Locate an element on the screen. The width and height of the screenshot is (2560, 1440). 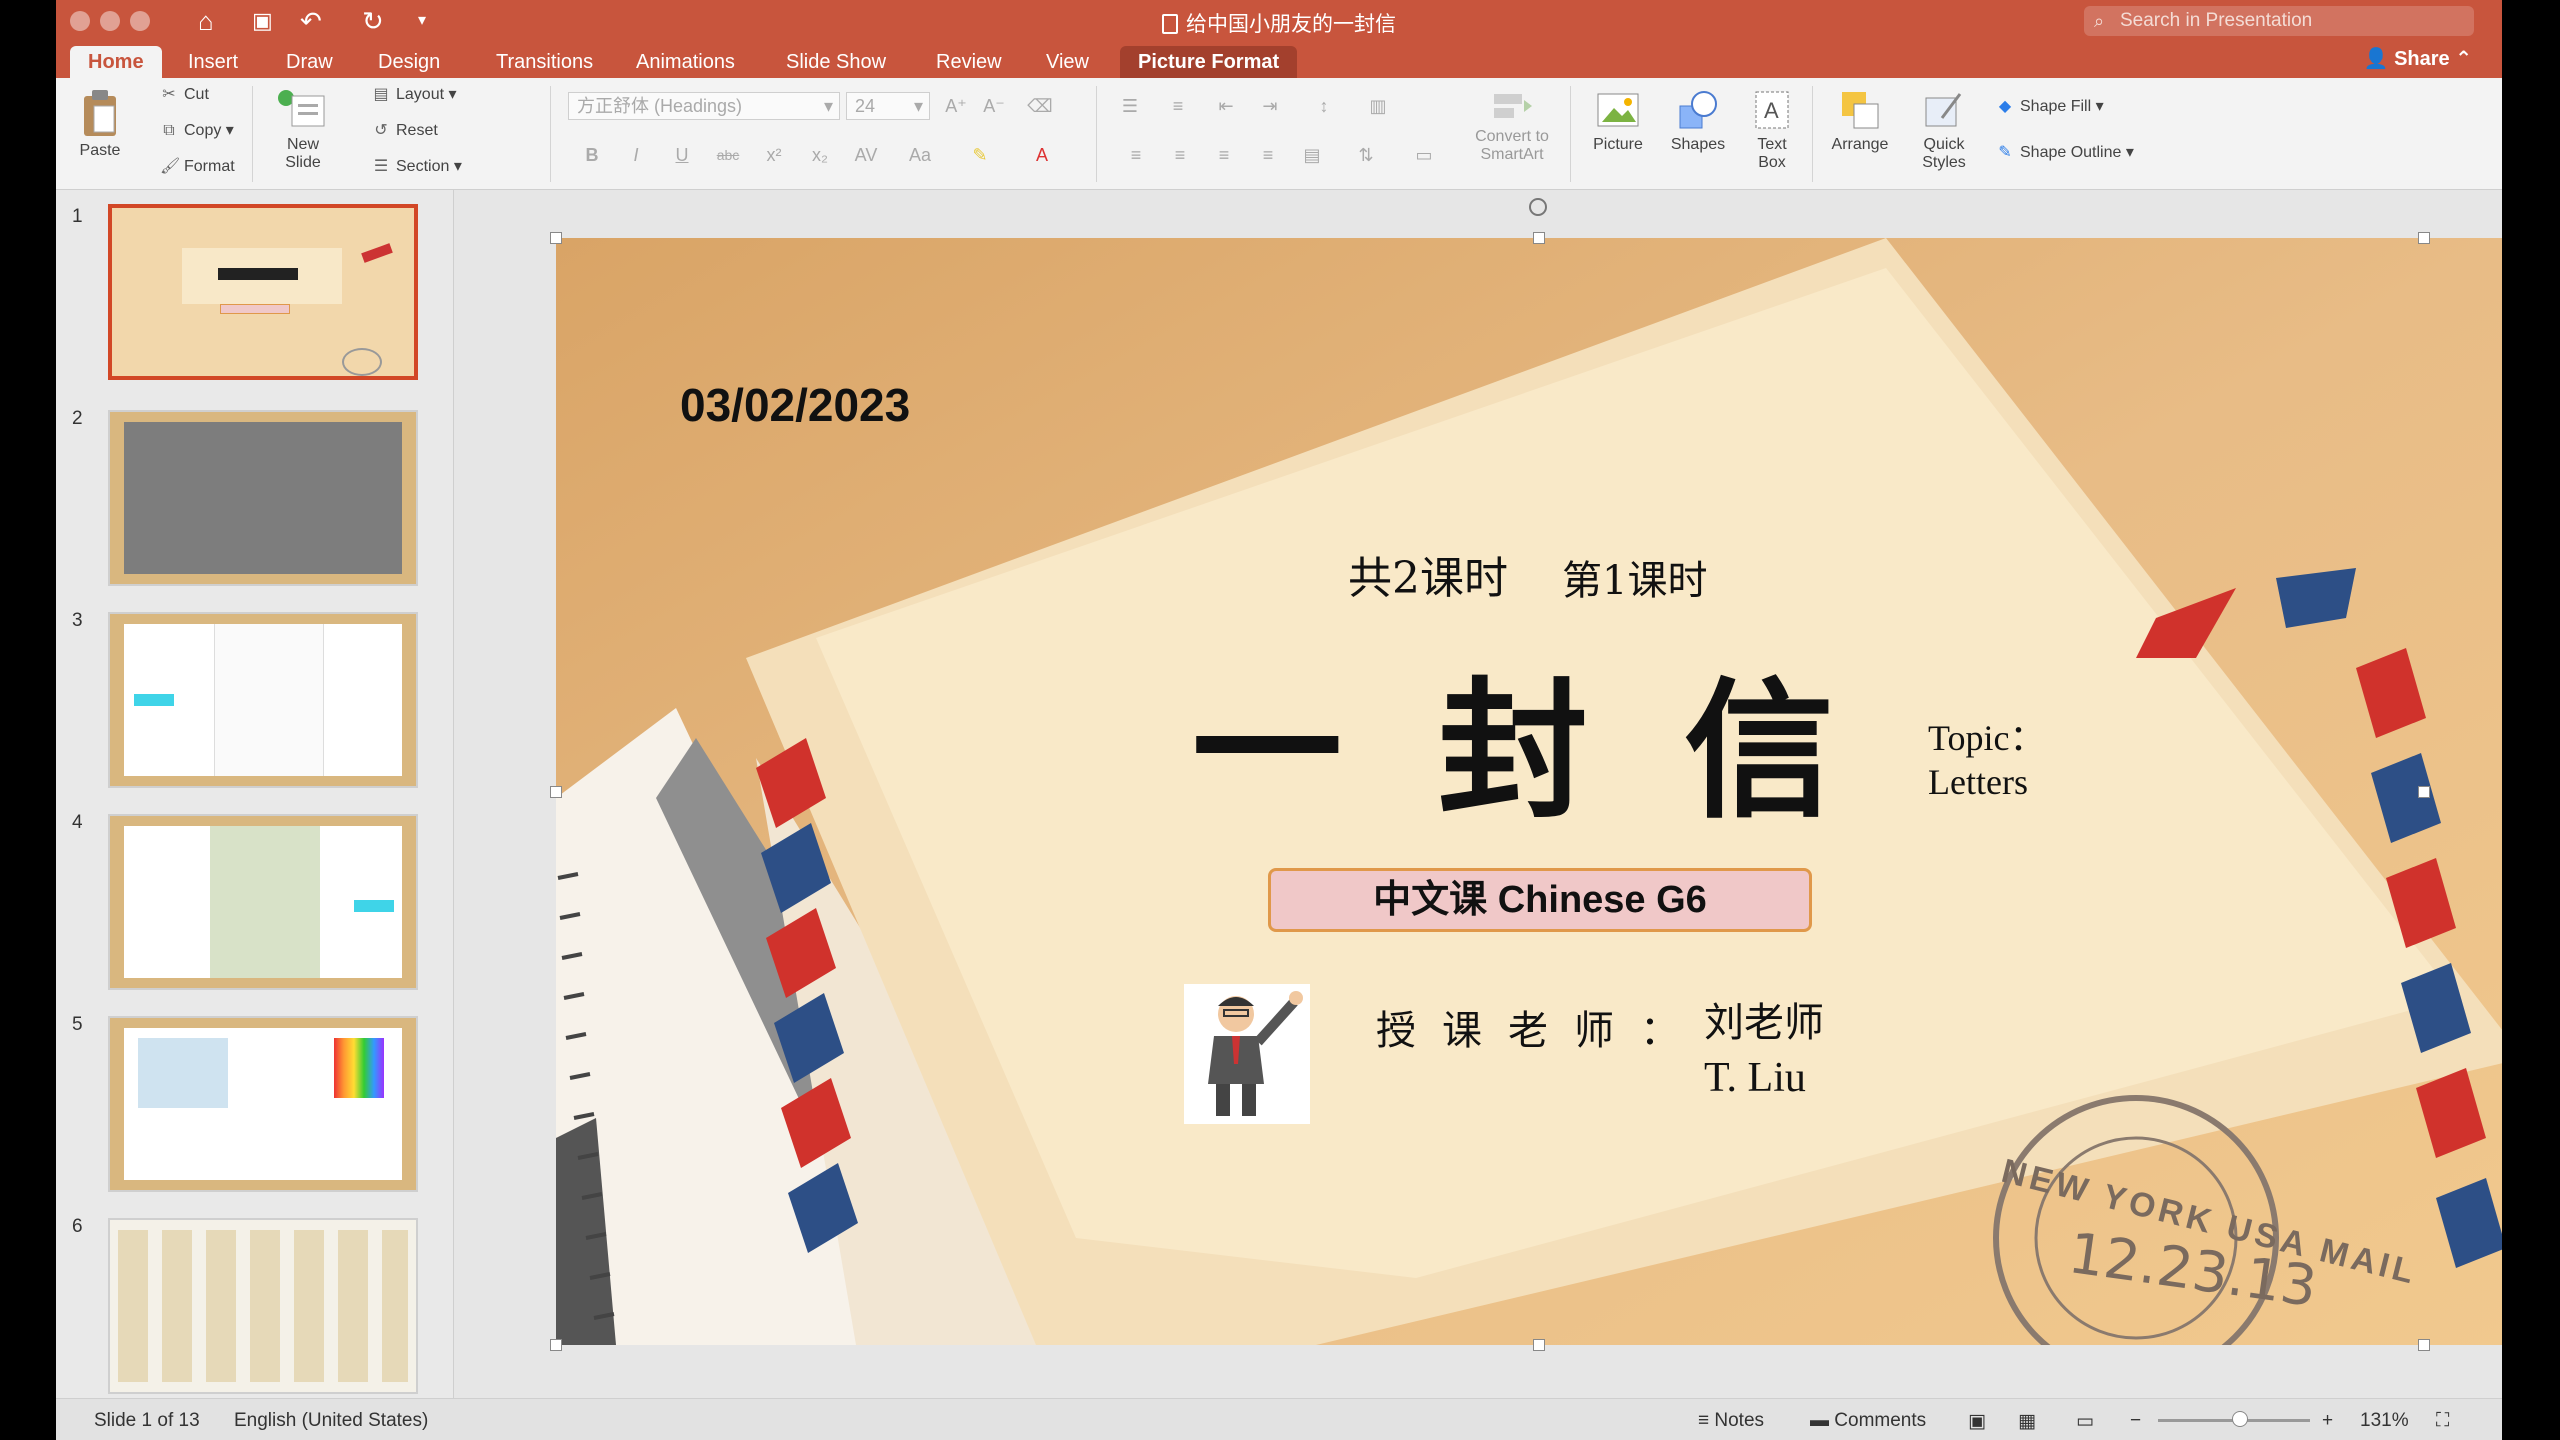
format-painter-button: 🖌 Format is located at coordinates (197, 167).